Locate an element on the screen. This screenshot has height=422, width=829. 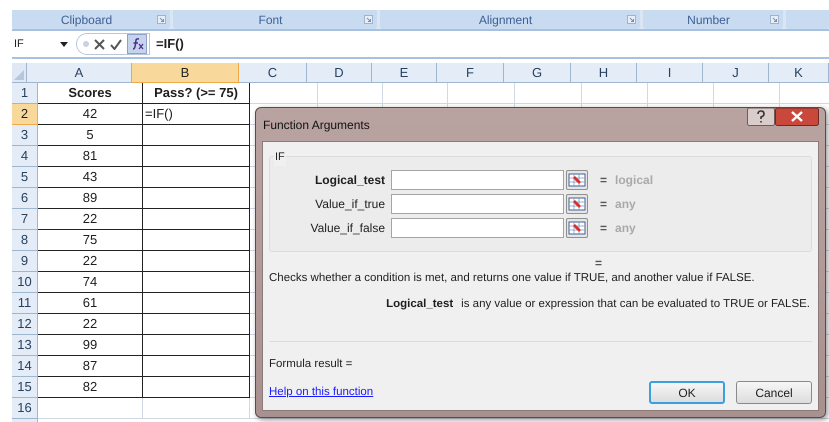
ribbon-group-label: Font is located at coordinates (270, 20).